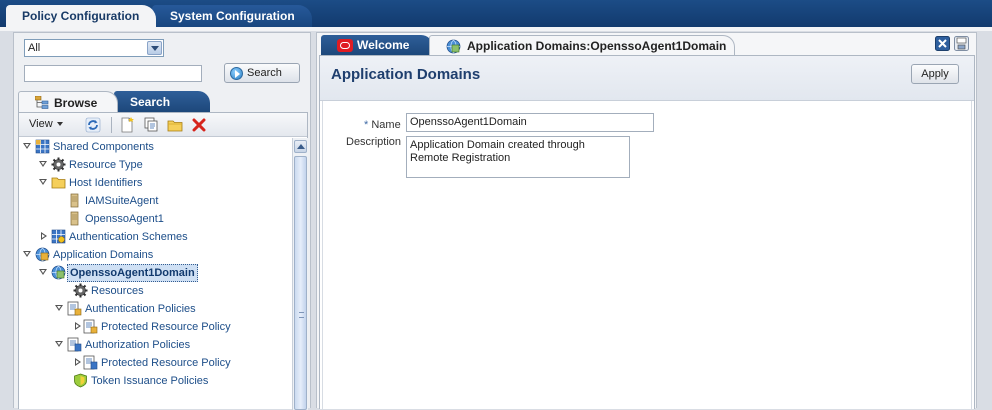  What do you see at coordinates (34, 48) in the screenshot?
I see `filter-select-value: All` at bounding box center [34, 48].